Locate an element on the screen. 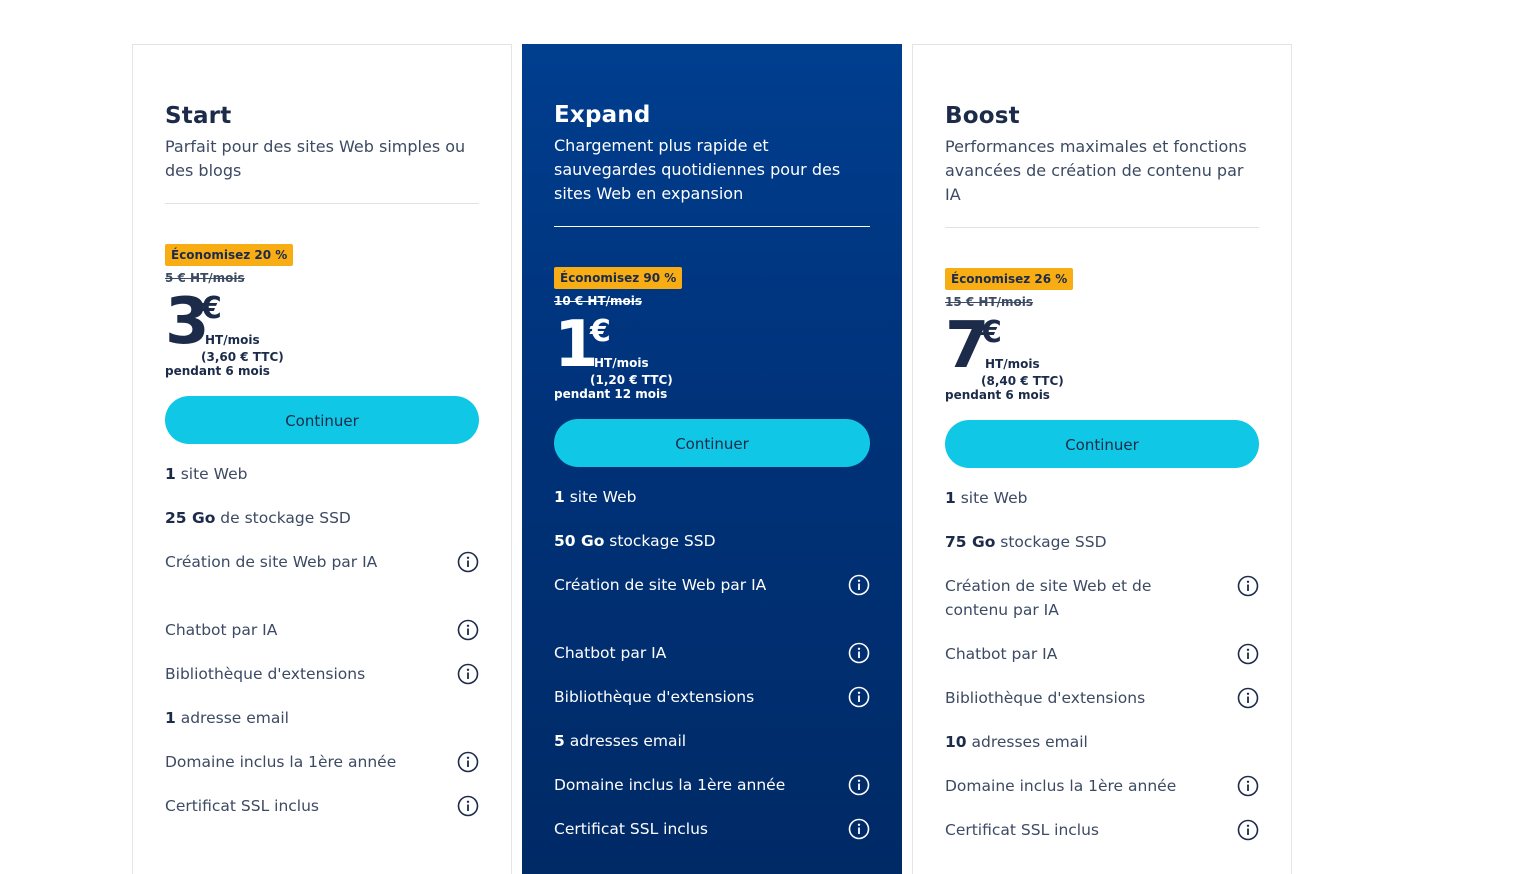 This screenshot has width=1527, height=874. feature-email: 1 adresse email is located at coordinates (322, 718).